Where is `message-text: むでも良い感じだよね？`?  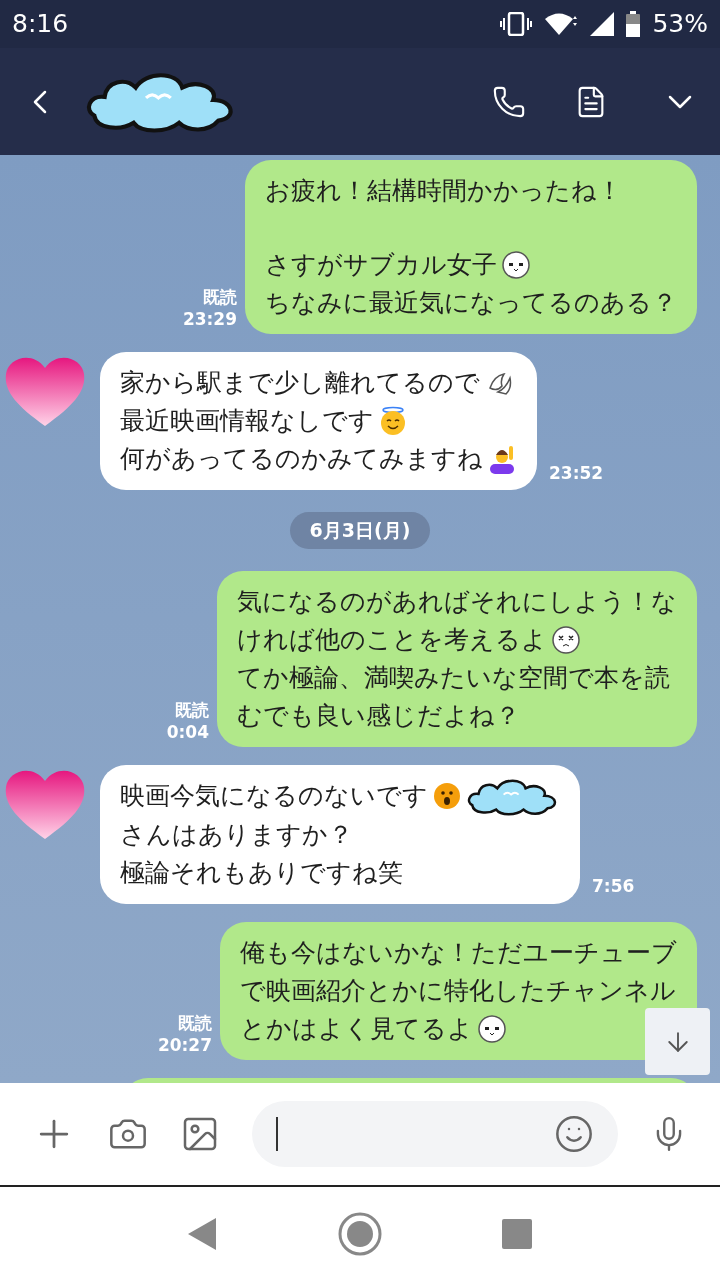 message-text: むでも良い感じだよね？ is located at coordinates (378, 715).